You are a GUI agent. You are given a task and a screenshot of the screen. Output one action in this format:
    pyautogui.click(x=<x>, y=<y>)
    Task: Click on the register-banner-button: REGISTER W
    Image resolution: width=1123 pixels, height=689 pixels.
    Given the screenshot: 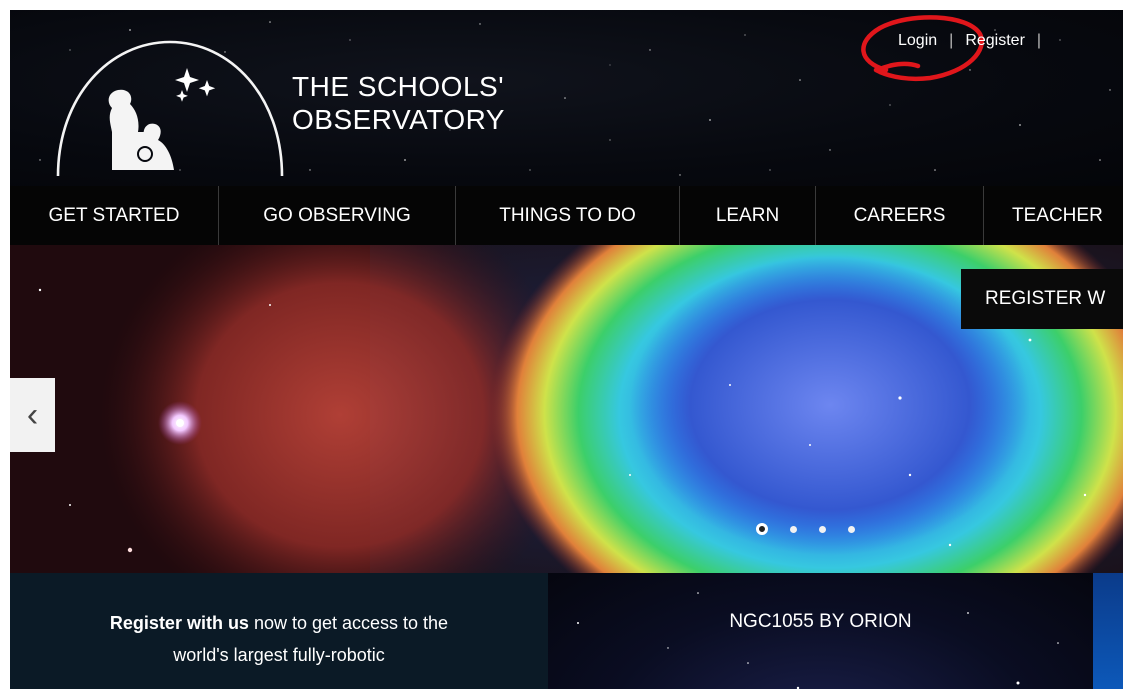 What is the action you would take?
    pyautogui.click(x=1042, y=299)
    